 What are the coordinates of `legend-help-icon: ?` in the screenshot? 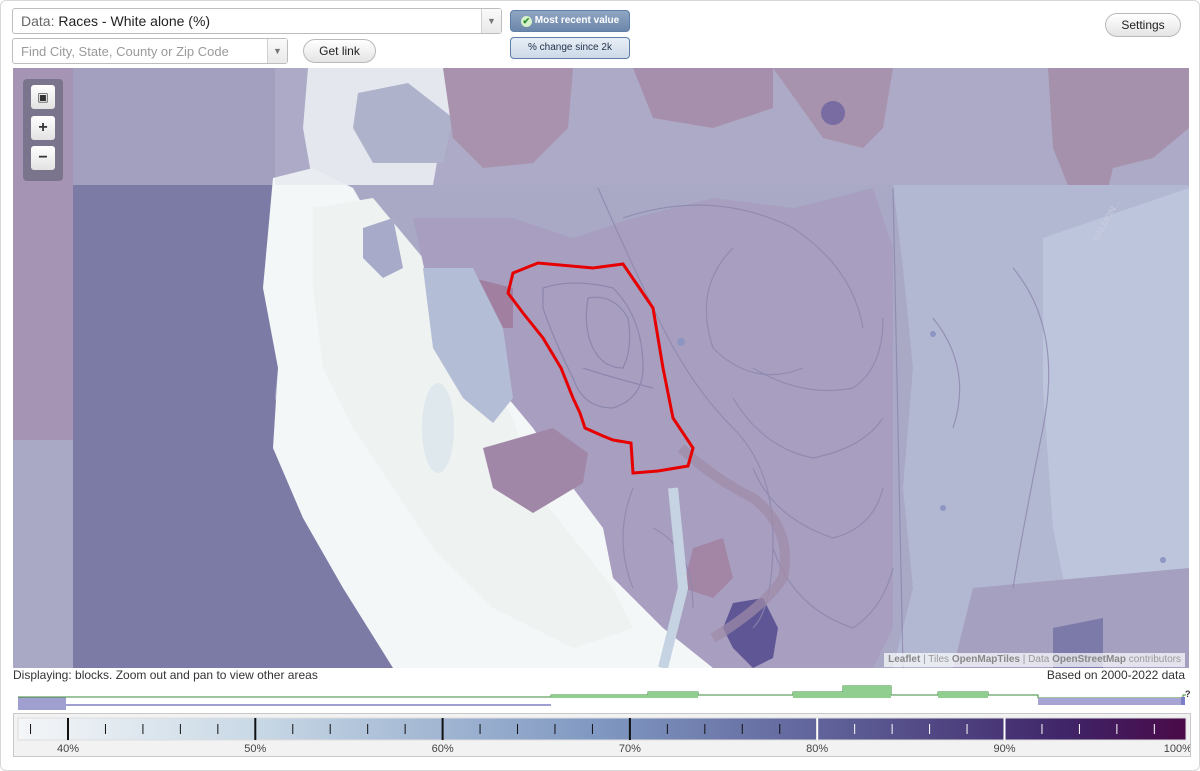 It's located at (1188, 694).